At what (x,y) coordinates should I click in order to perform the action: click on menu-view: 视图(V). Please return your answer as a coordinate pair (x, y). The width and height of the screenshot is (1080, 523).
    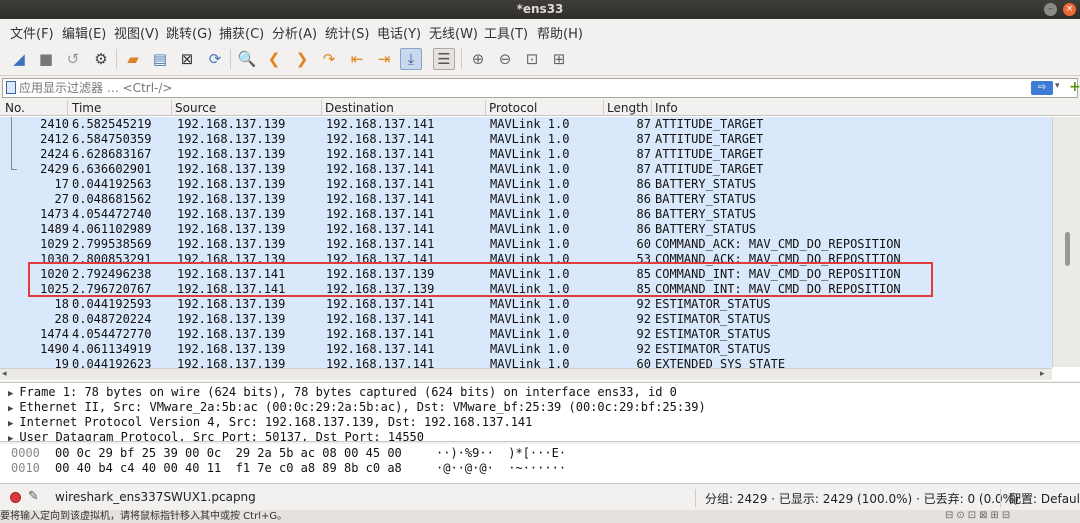
    Looking at the image, I should click on (136, 32).